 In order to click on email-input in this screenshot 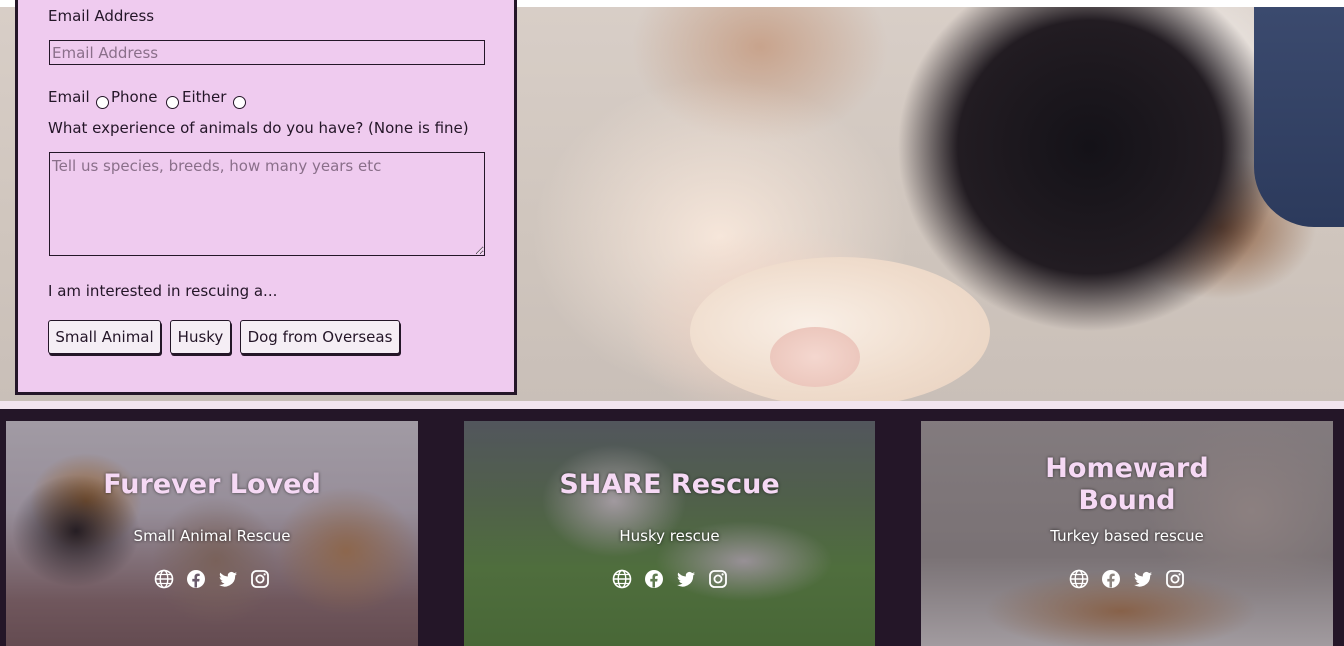, I will do `click(267, 52)`.